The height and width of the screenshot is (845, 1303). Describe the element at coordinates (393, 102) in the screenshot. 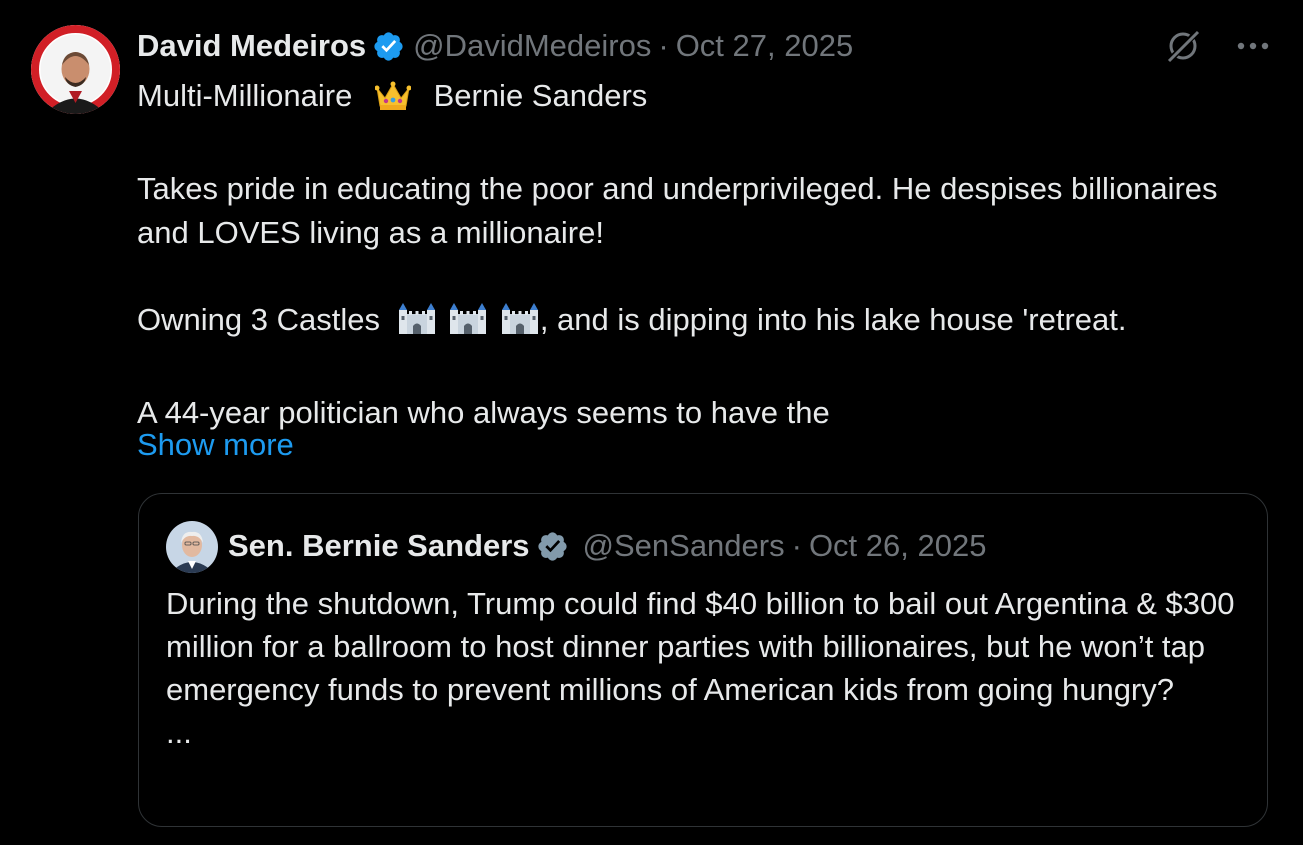

I see `crown-icon` at that location.